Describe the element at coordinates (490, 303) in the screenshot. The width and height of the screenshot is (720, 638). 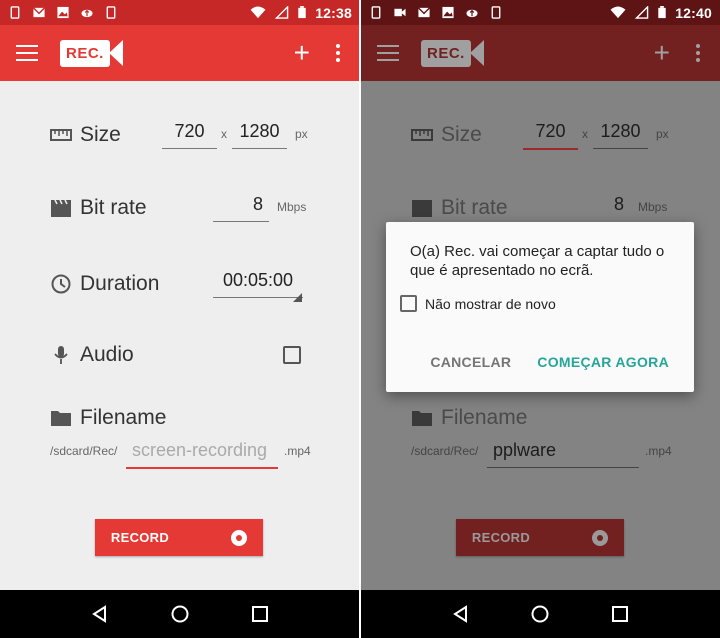
I see `dont-show-again-label: Não mostrar de novo` at that location.